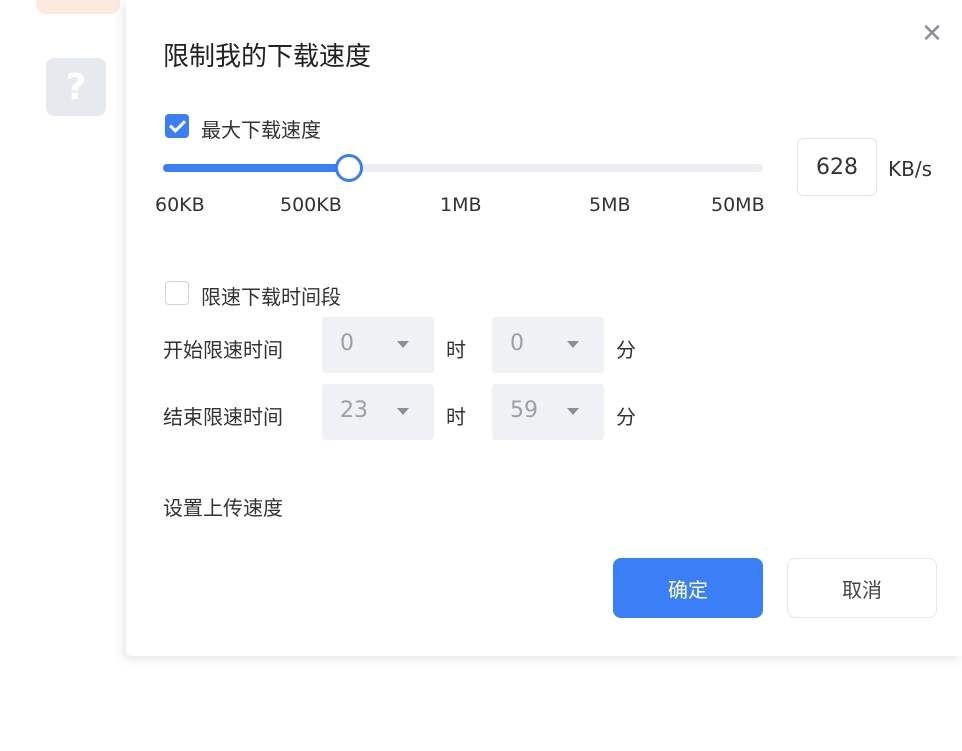 This screenshot has width=962, height=751. What do you see at coordinates (910, 169) in the screenshot?
I see `speed-unit: KB/s` at bounding box center [910, 169].